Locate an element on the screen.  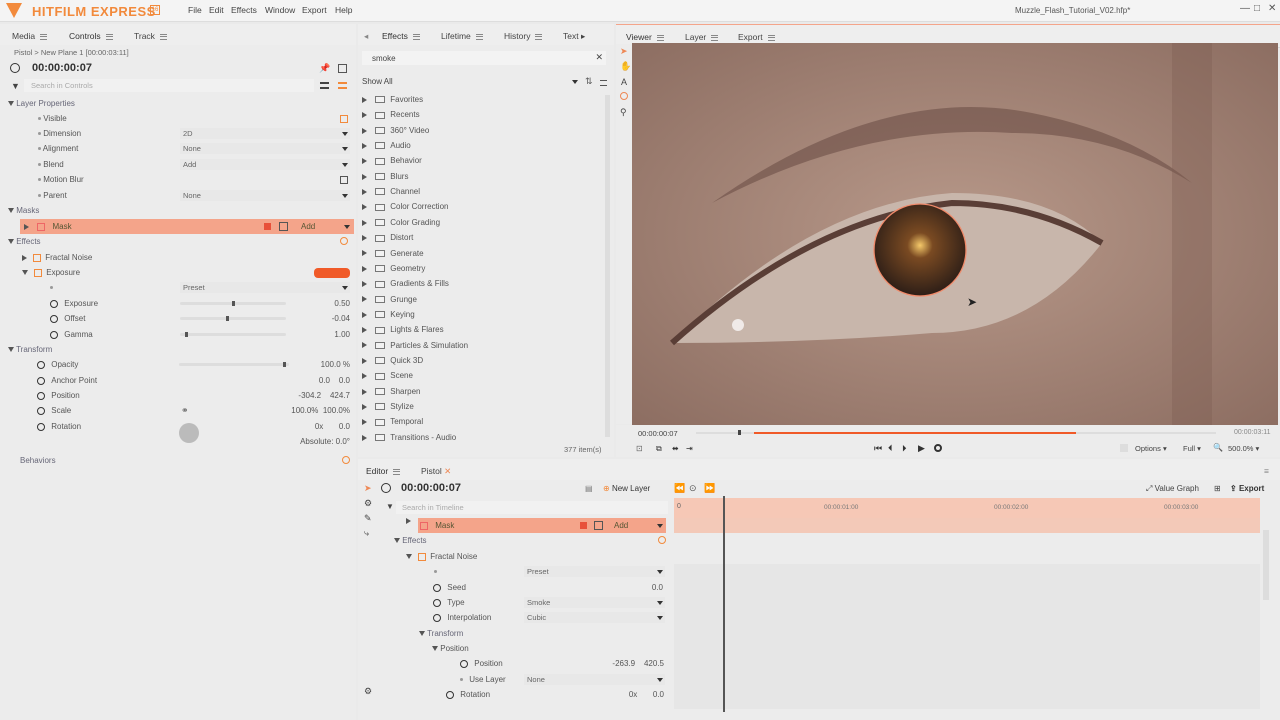
tab-controls: Controls is located at coordinates (91, 36).